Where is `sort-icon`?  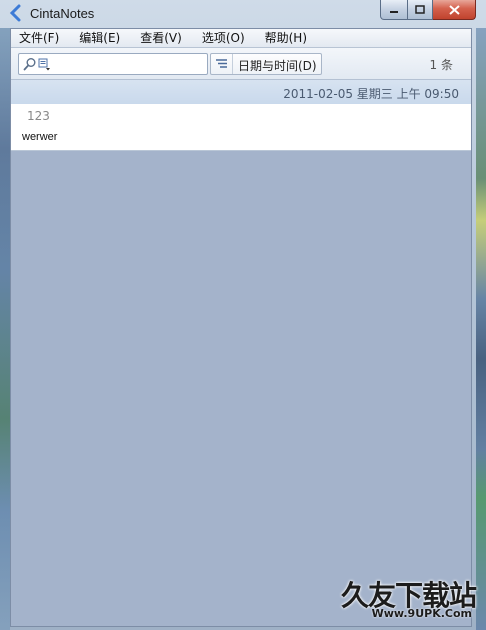
sort-icon is located at coordinates (221, 63).